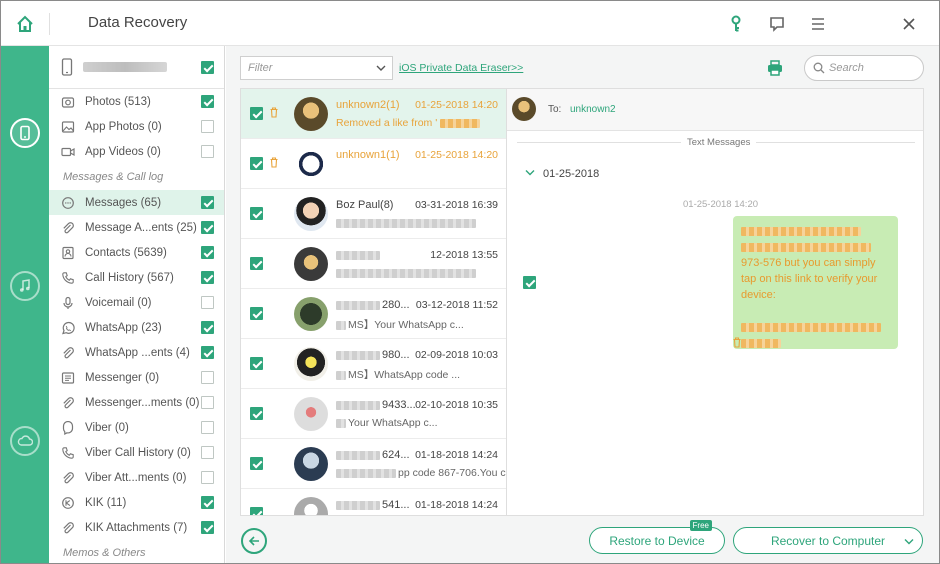 The image size is (940, 564). I want to click on recover-to-computer-button: Recover to Computer, so click(828, 540).